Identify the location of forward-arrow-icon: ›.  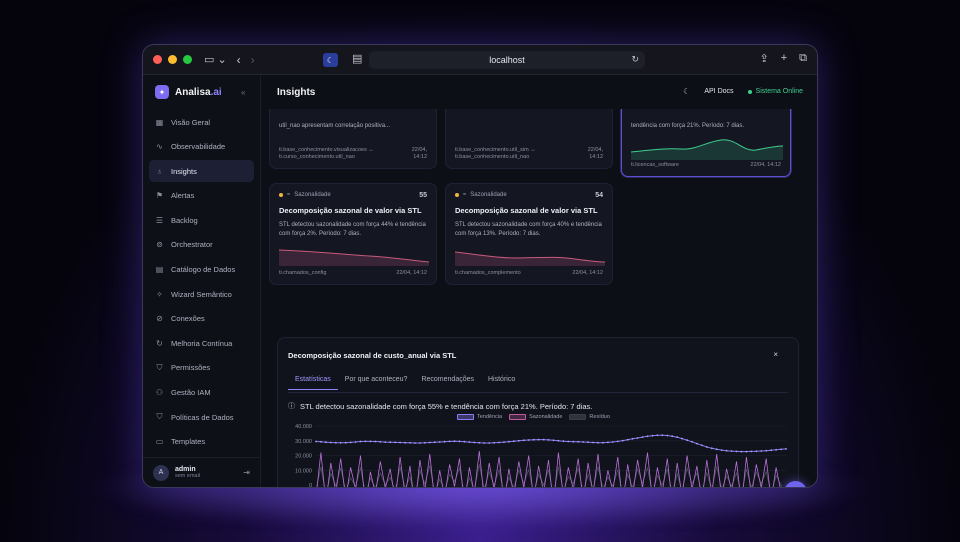
(253, 60).